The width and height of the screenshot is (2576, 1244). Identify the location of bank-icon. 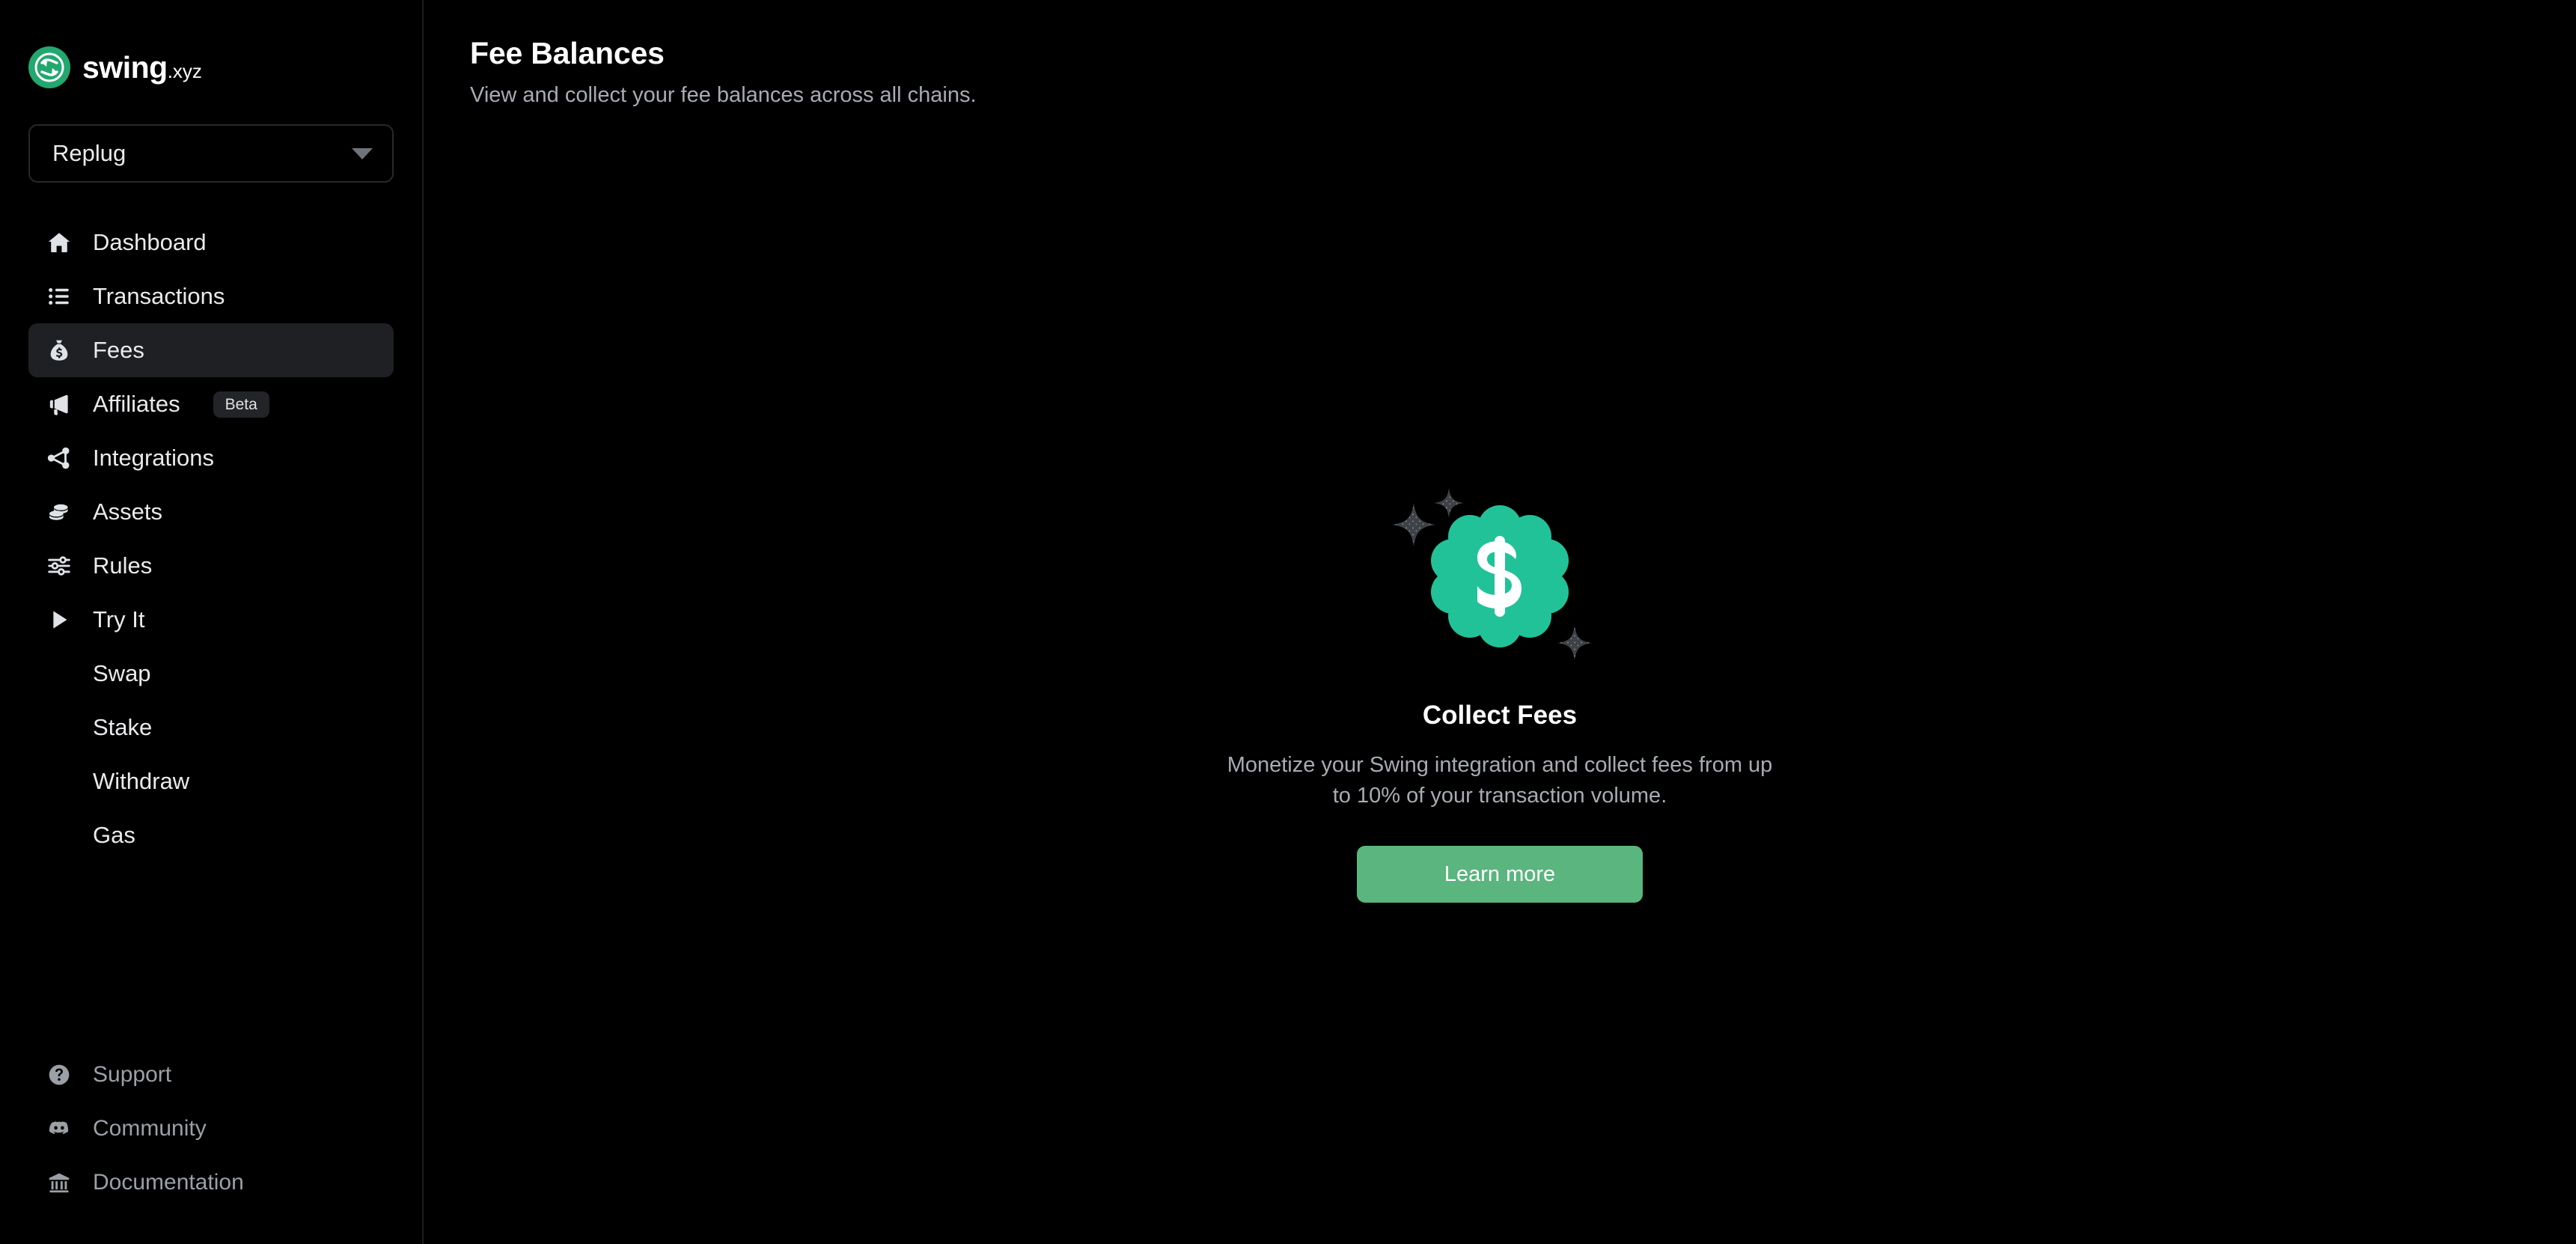
(59, 1183).